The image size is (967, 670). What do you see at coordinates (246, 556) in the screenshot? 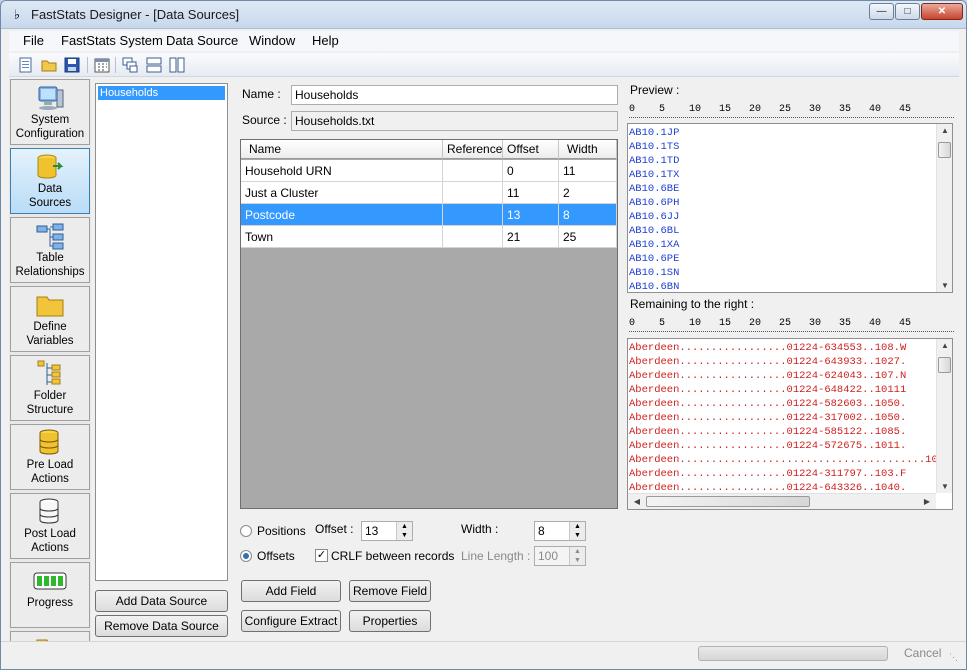
I see `offsets-radio` at bounding box center [246, 556].